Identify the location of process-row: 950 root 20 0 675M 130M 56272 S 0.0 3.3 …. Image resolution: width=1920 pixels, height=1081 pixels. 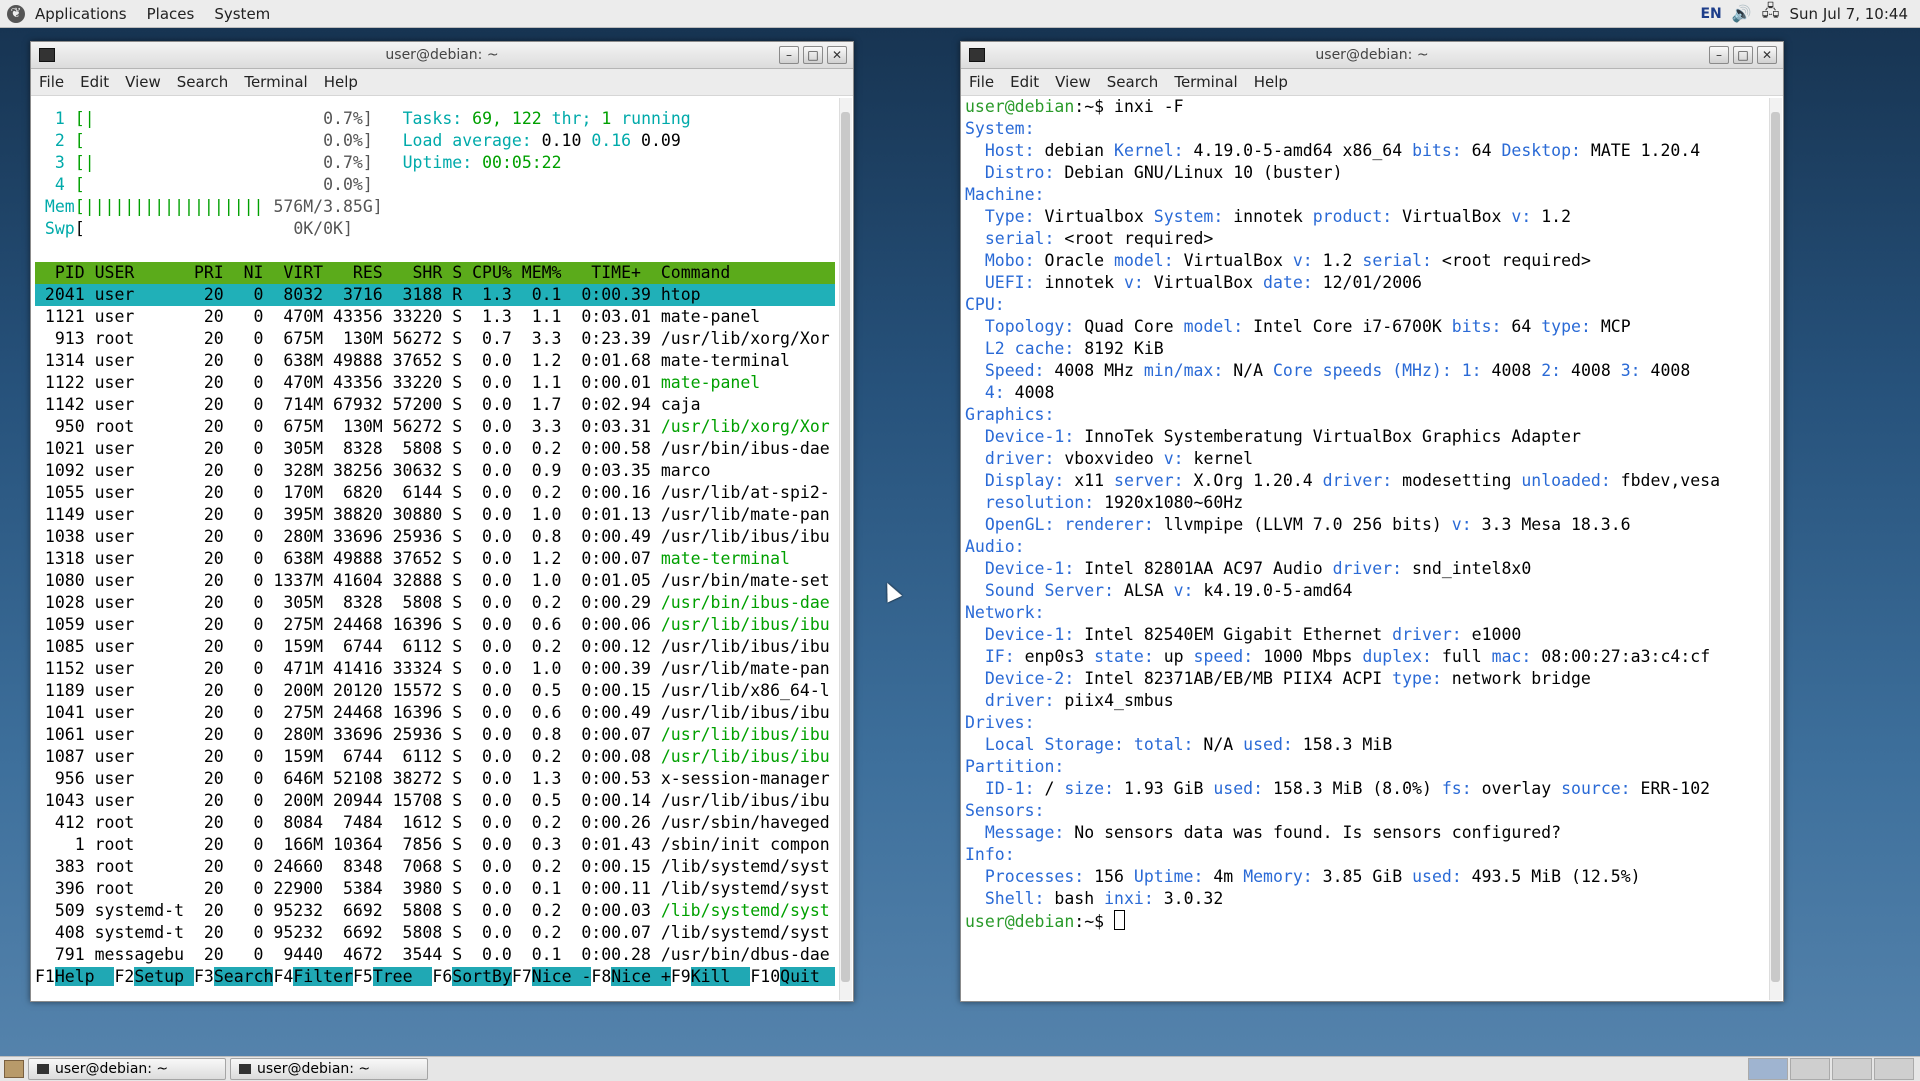
(435, 427).